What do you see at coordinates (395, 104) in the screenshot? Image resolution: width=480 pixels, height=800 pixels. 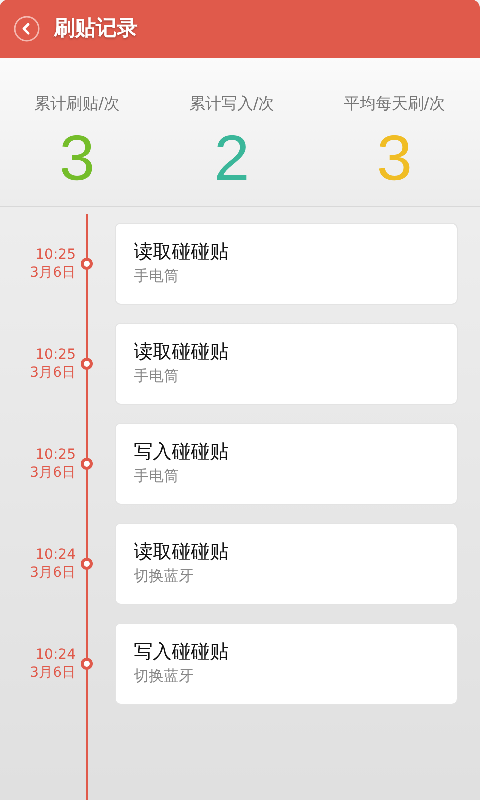 I see `stat-label: 平均每天刷/次` at bounding box center [395, 104].